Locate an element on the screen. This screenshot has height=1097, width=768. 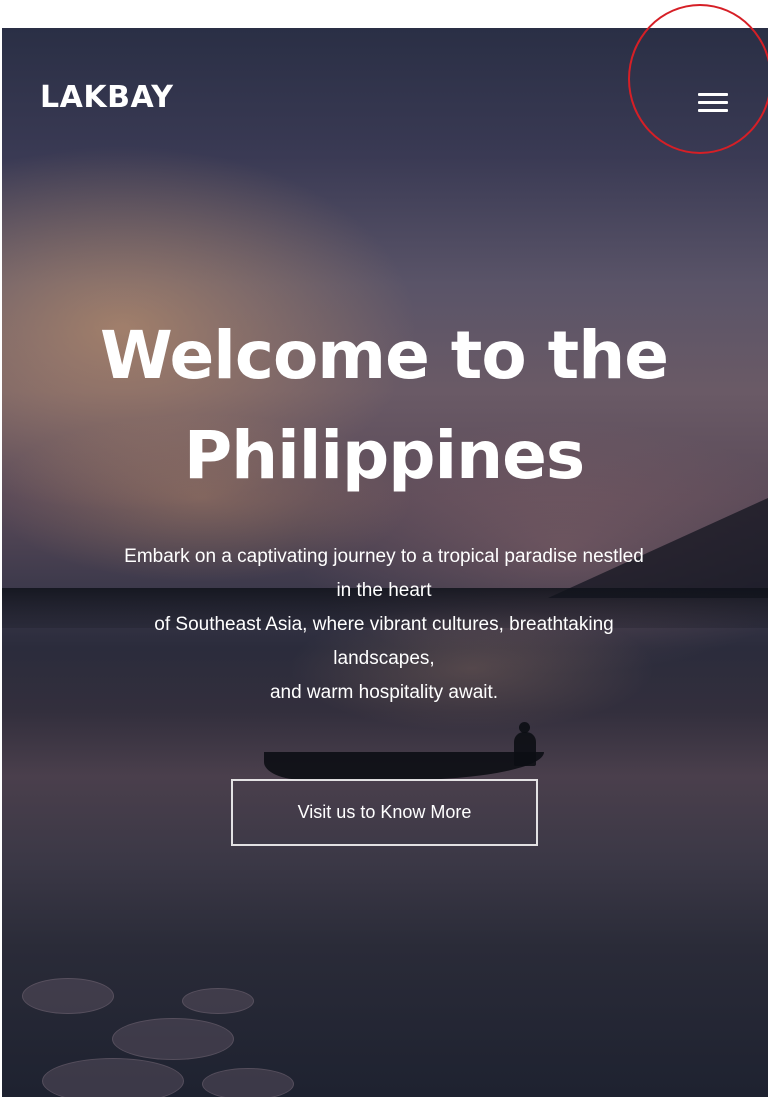
hero-title-line: Welcome to the is located at coordinates (384, 355).